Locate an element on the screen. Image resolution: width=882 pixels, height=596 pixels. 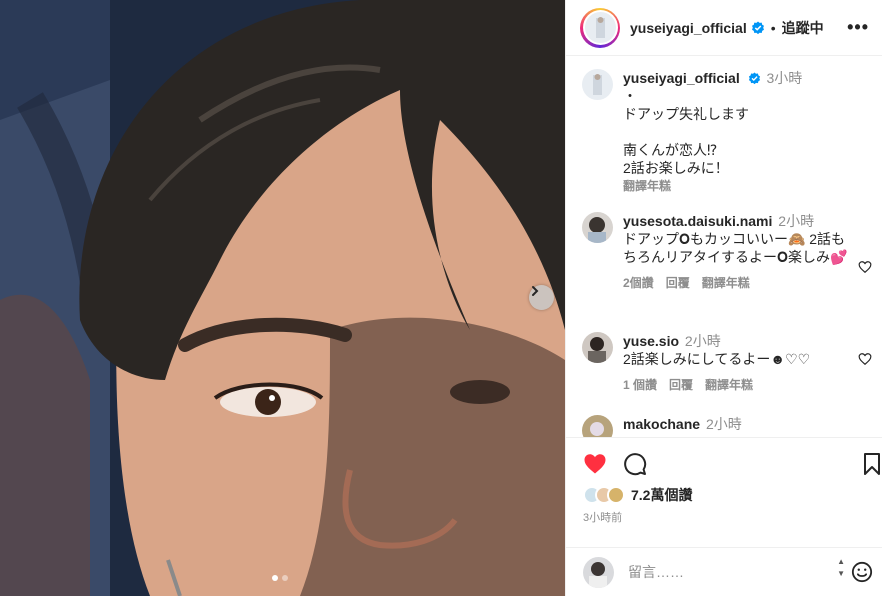
comment-likes: 2個讚 is located at coordinates (638, 283).